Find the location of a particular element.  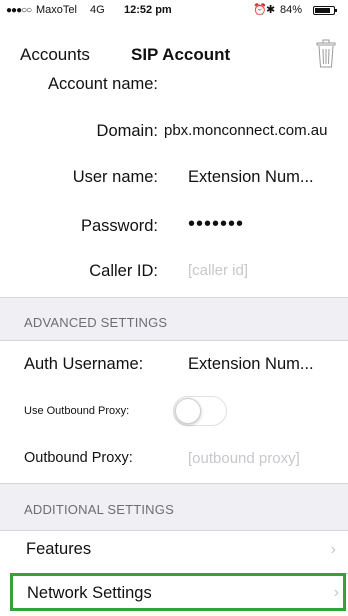

account-name-row: Account name: is located at coordinates (174, 87).